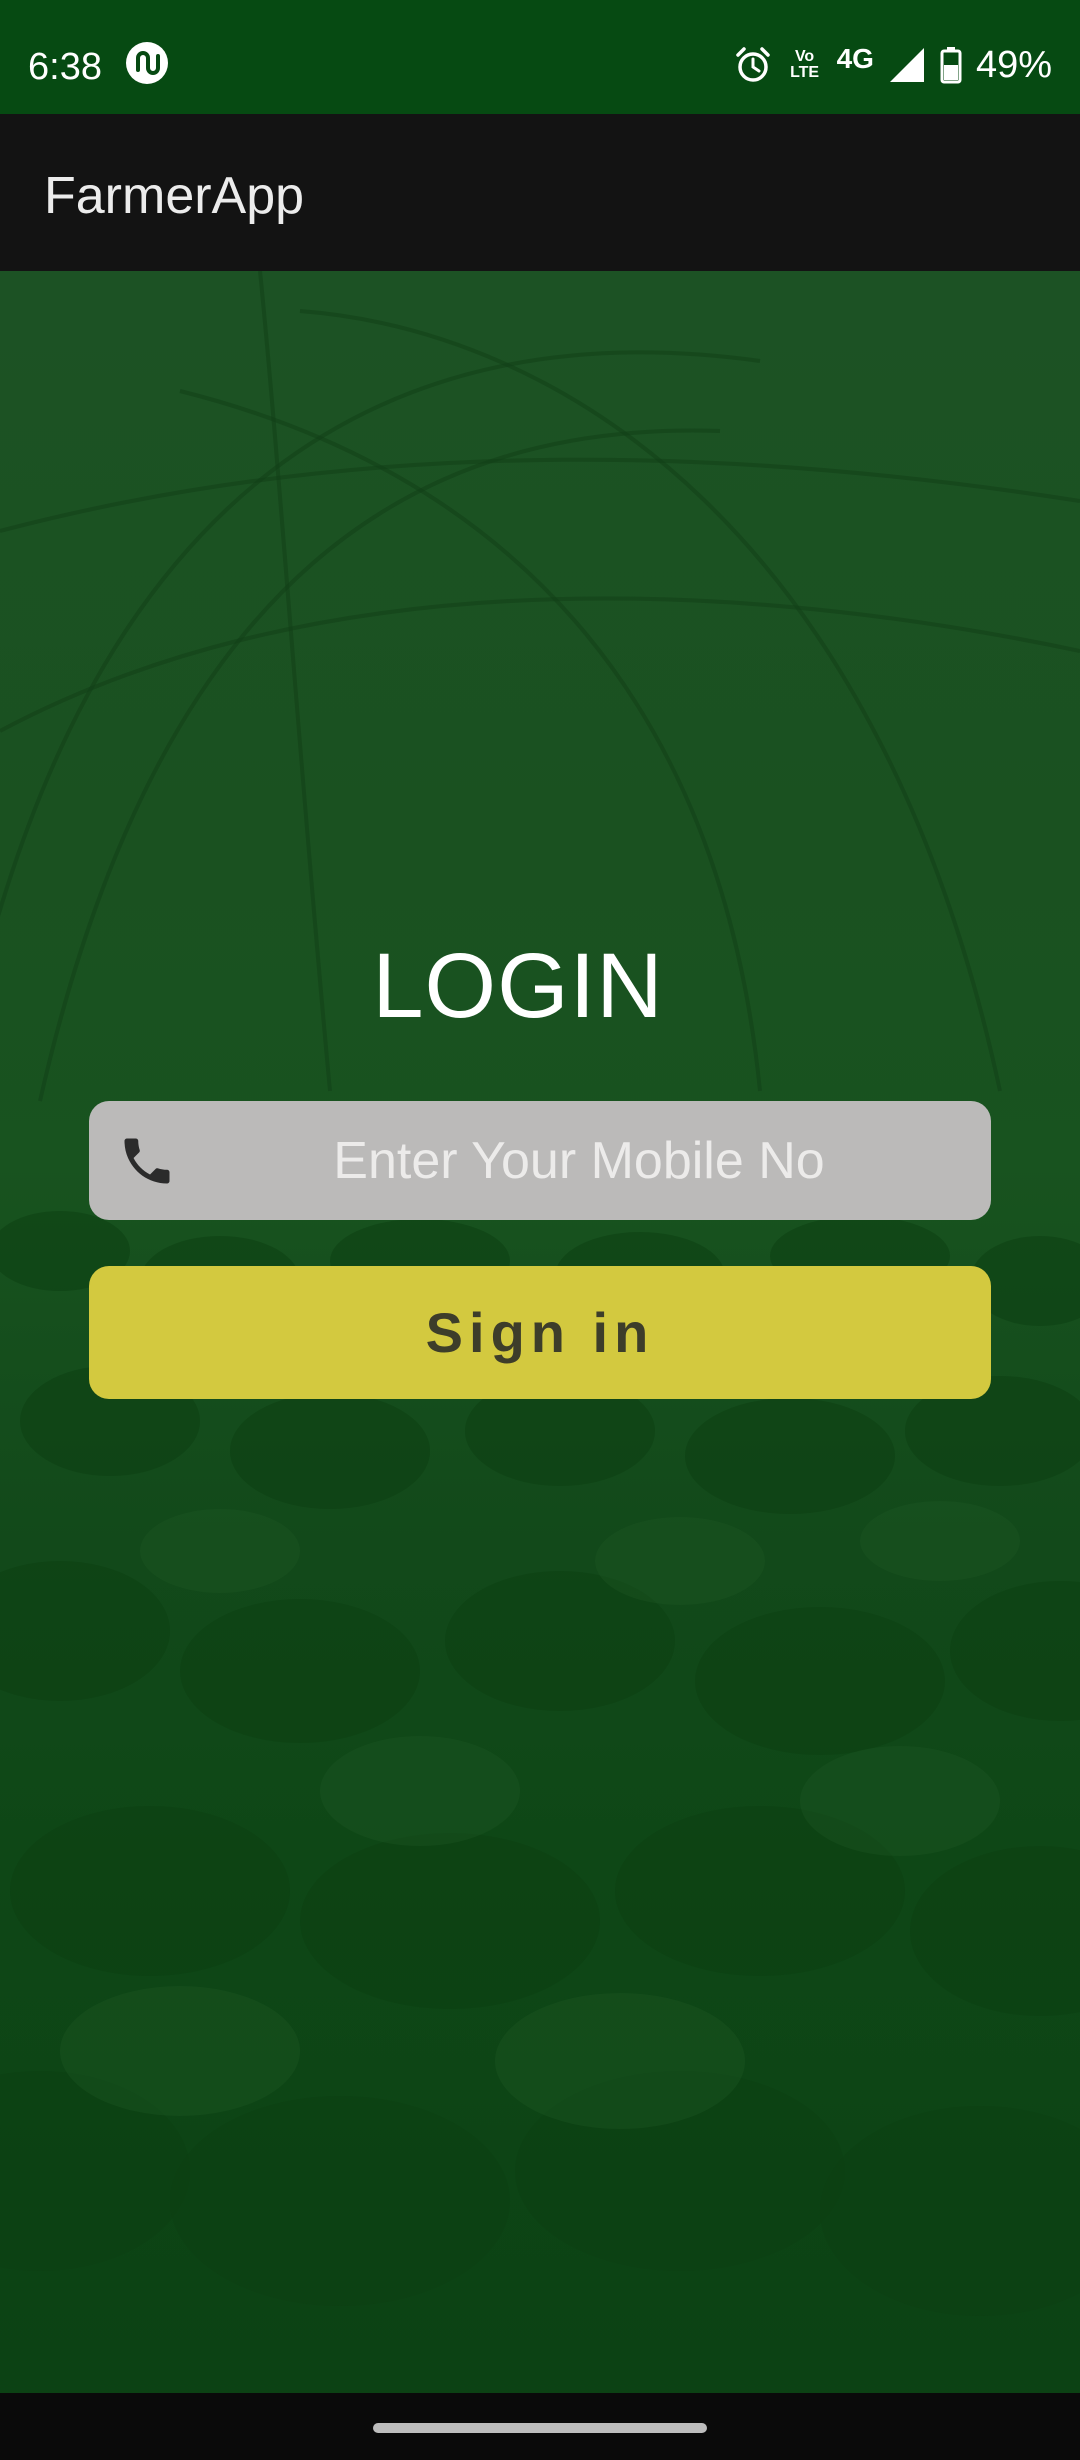 Image resolution: width=1080 pixels, height=2460 pixels. I want to click on status-time: 6:38, so click(65, 67).